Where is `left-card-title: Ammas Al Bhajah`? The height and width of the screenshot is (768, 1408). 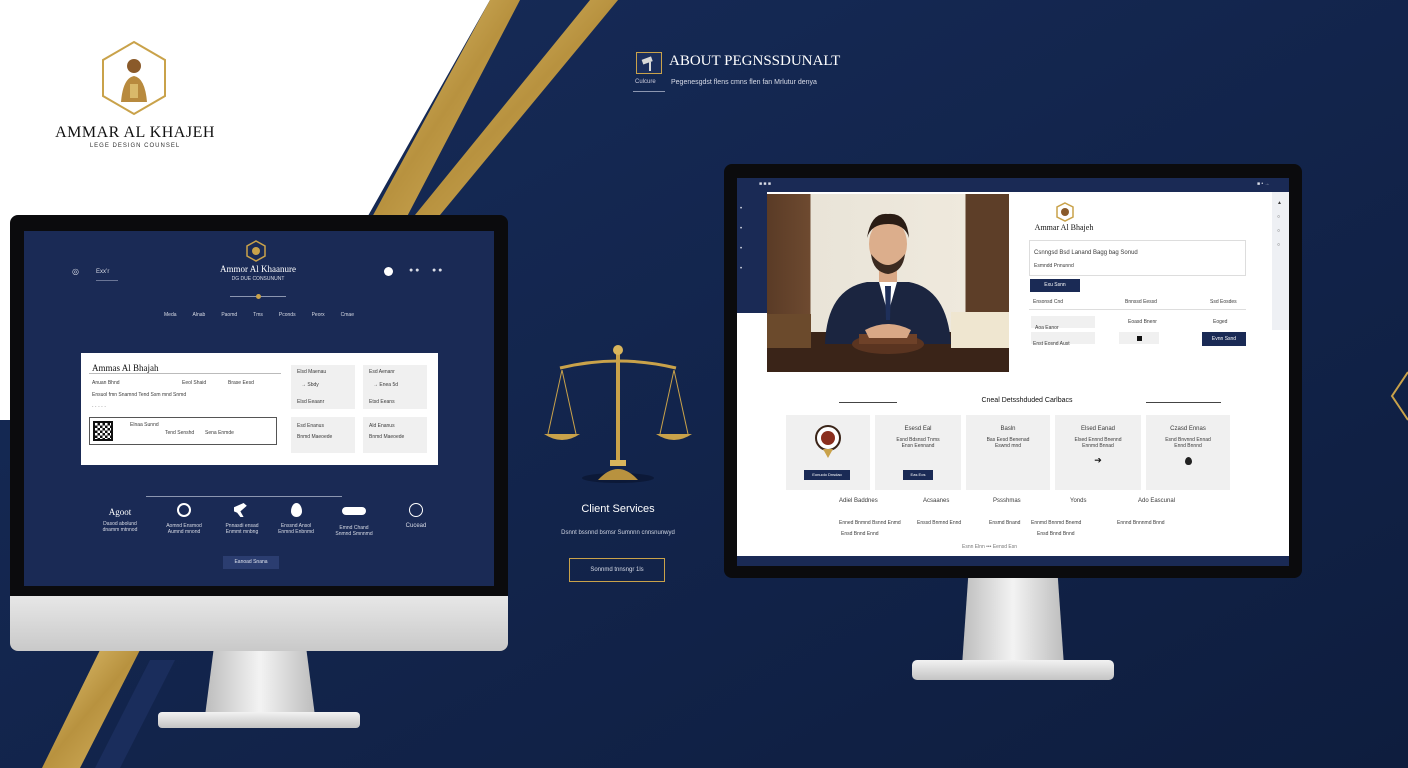 left-card-title: Ammas Al Bhajah is located at coordinates (125, 368).